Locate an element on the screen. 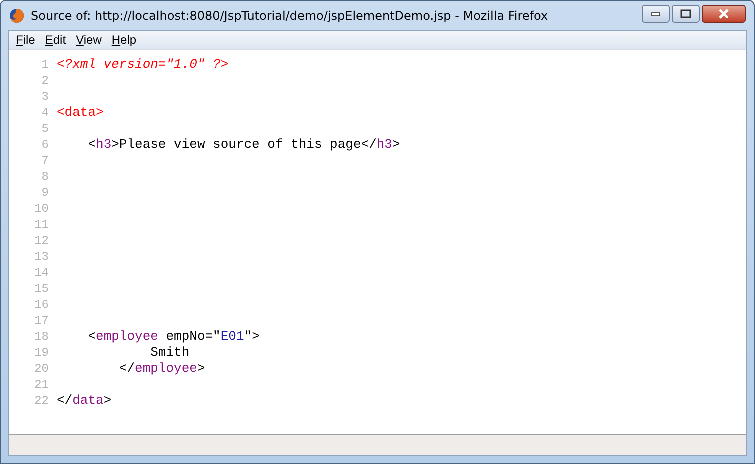 This screenshot has width=755, height=464. minimize-icon is located at coordinates (656, 14).